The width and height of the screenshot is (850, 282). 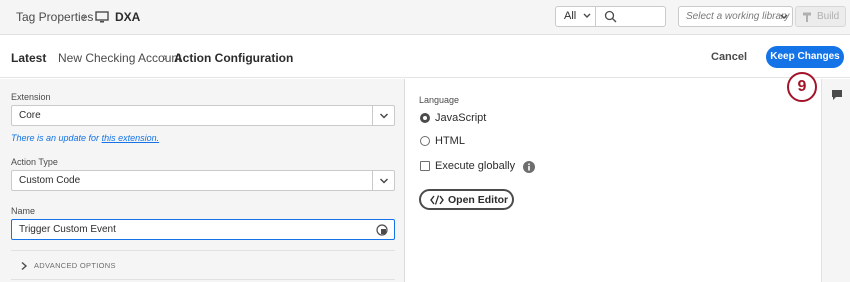 What do you see at coordinates (425, 166) in the screenshot?
I see `execute-globally-checkbox` at bounding box center [425, 166].